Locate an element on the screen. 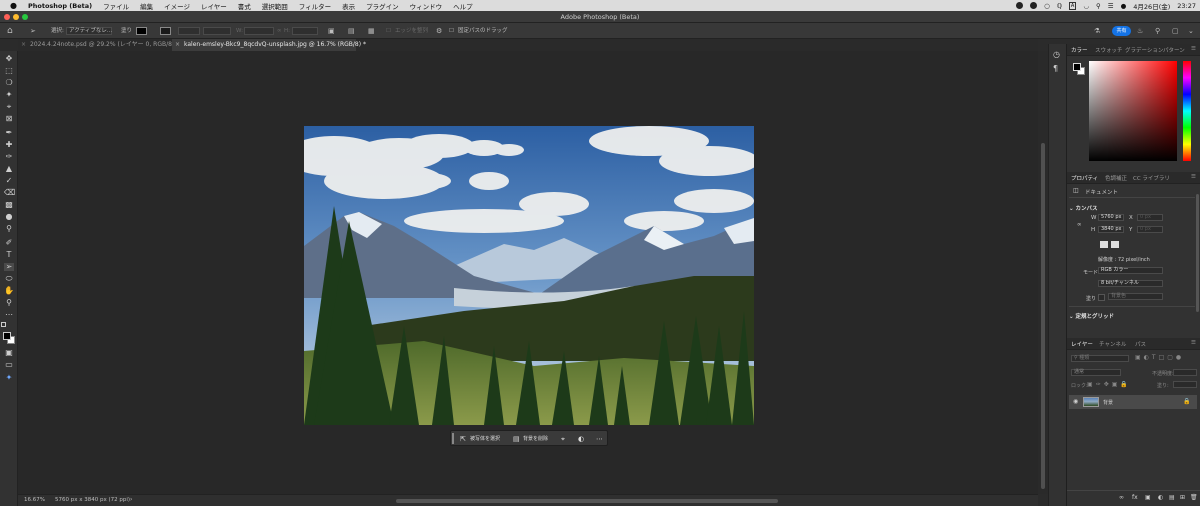 The height and width of the screenshot is (506, 1200). stroke-swatch is located at coordinates (165, 31).